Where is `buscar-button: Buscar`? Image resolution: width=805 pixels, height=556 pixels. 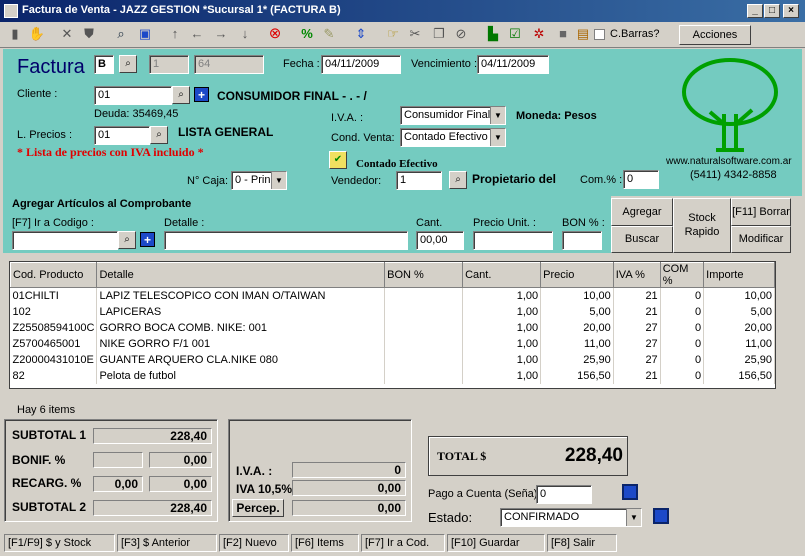 buscar-button: Buscar is located at coordinates (642, 239).